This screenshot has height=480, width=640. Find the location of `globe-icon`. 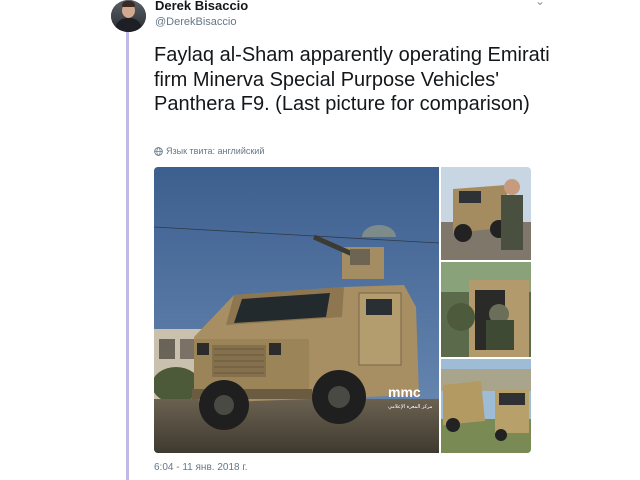

globe-icon is located at coordinates (158, 151).